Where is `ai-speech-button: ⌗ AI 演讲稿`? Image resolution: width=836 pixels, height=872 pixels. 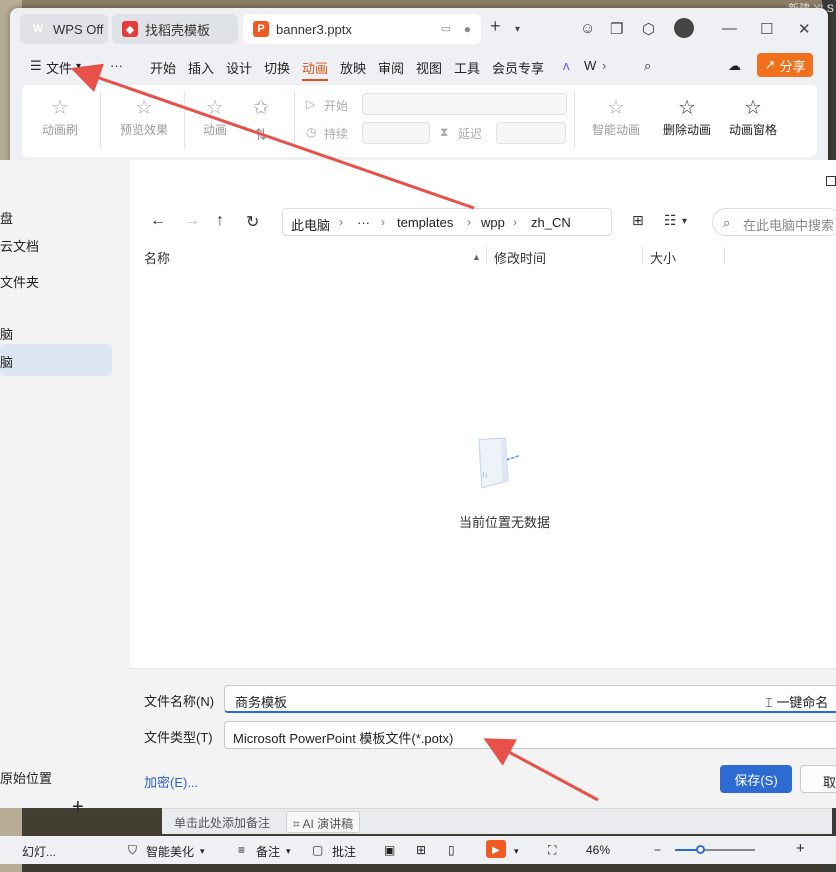 ai-speech-button: ⌗ AI 演讲稿 is located at coordinates (323, 822).